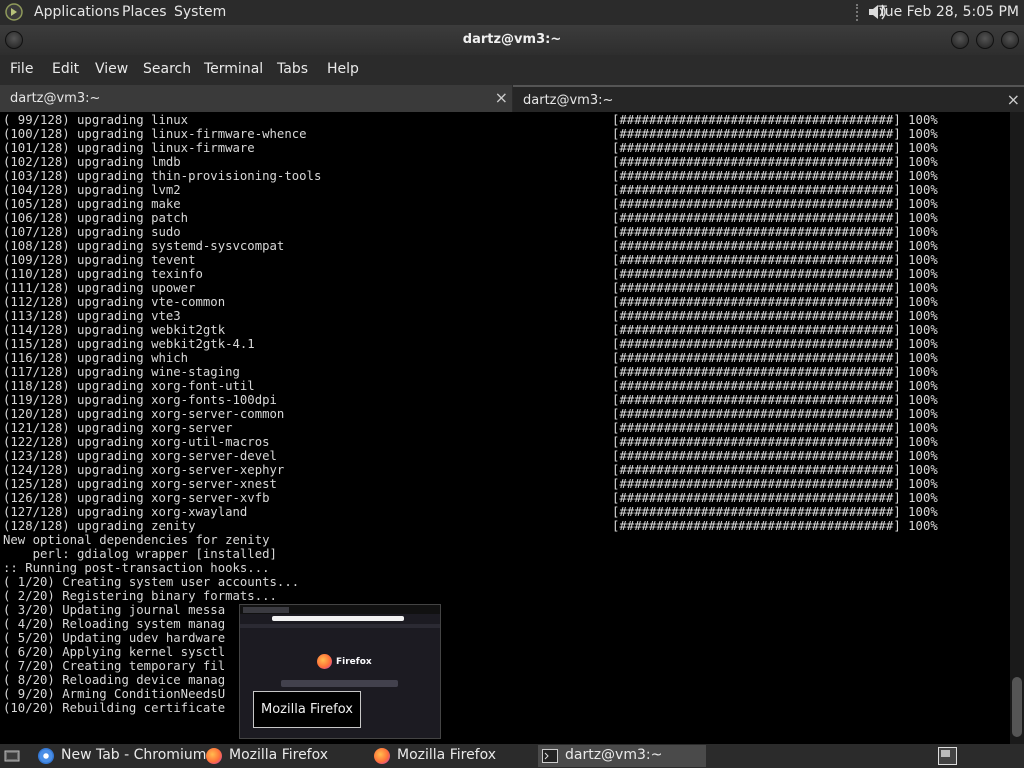  What do you see at coordinates (111, 69) in the screenshot?
I see `menu-view: View` at bounding box center [111, 69].